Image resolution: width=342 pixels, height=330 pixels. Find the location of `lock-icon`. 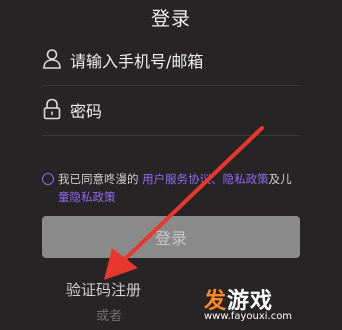

lock-icon is located at coordinates (52, 109).